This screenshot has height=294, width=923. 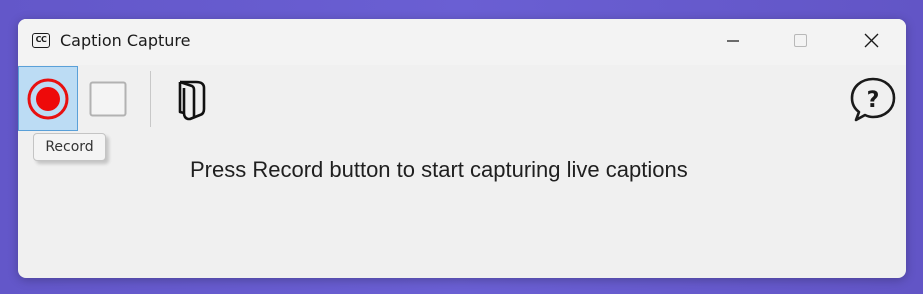 I want to click on maximize-icon, so click(x=800, y=40).